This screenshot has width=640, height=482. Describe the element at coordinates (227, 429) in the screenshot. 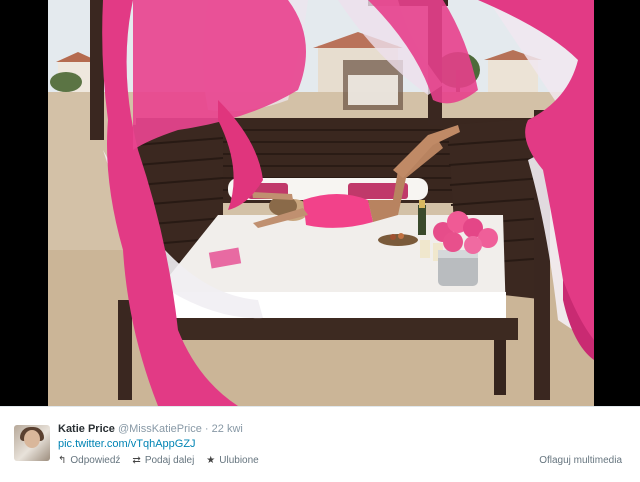

I see `tweet-timestamp: 22 kwi` at that location.